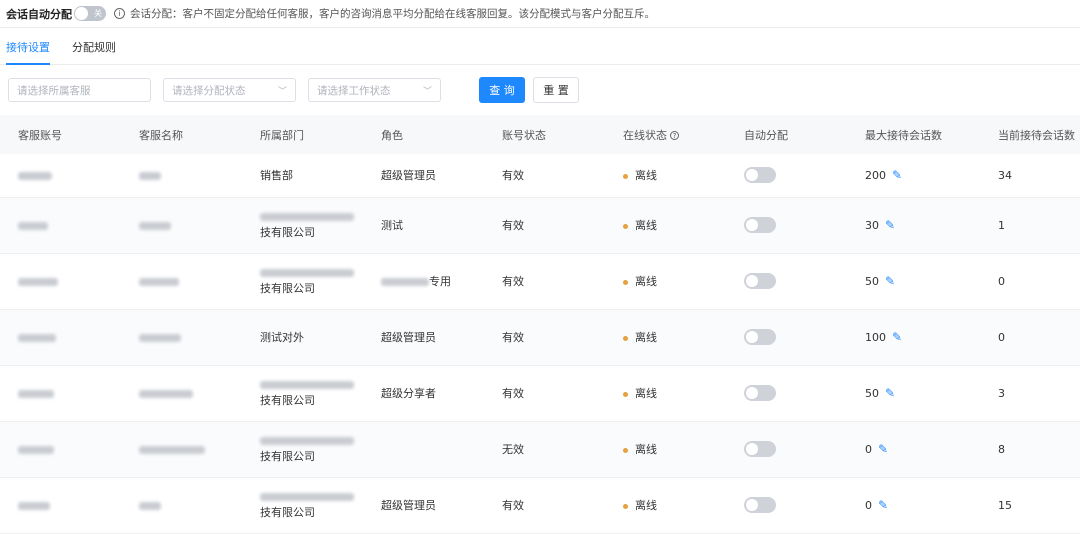 The image size is (1080, 534). What do you see at coordinates (1001, 225) in the screenshot?
I see `current-sessions-cell: 1` at bounding box center [1001, 225].